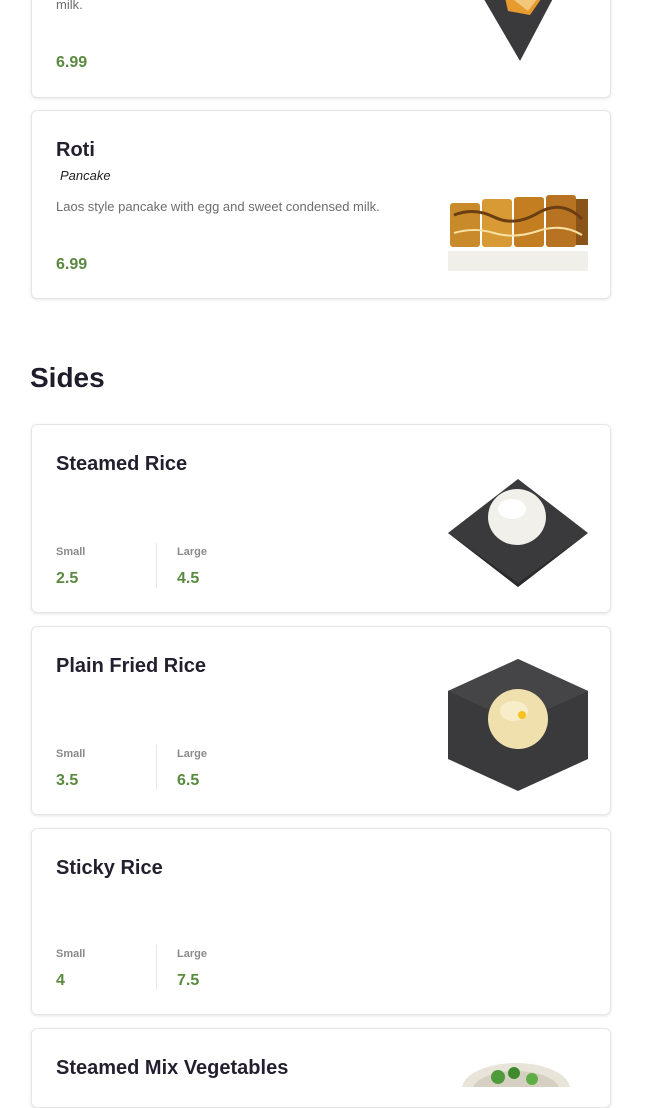  I want to click on menu-item-card: Steamed Mix Vegetables, so click(321, 1068).